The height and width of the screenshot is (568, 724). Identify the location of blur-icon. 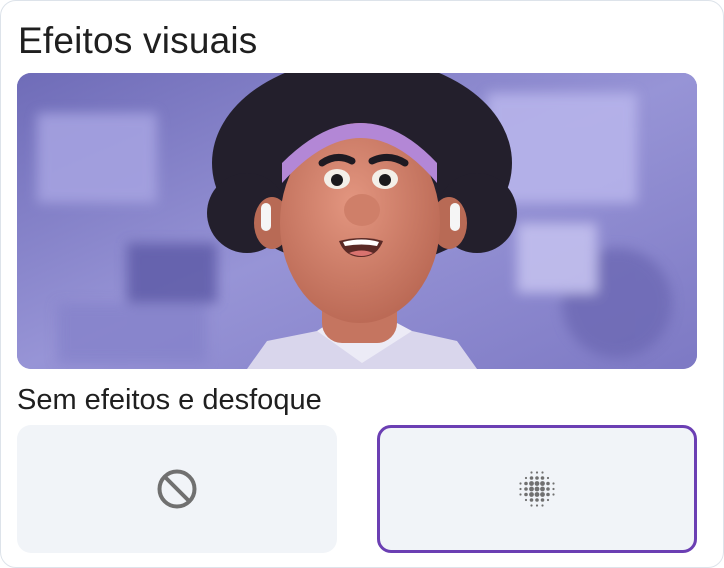
(537, 489).